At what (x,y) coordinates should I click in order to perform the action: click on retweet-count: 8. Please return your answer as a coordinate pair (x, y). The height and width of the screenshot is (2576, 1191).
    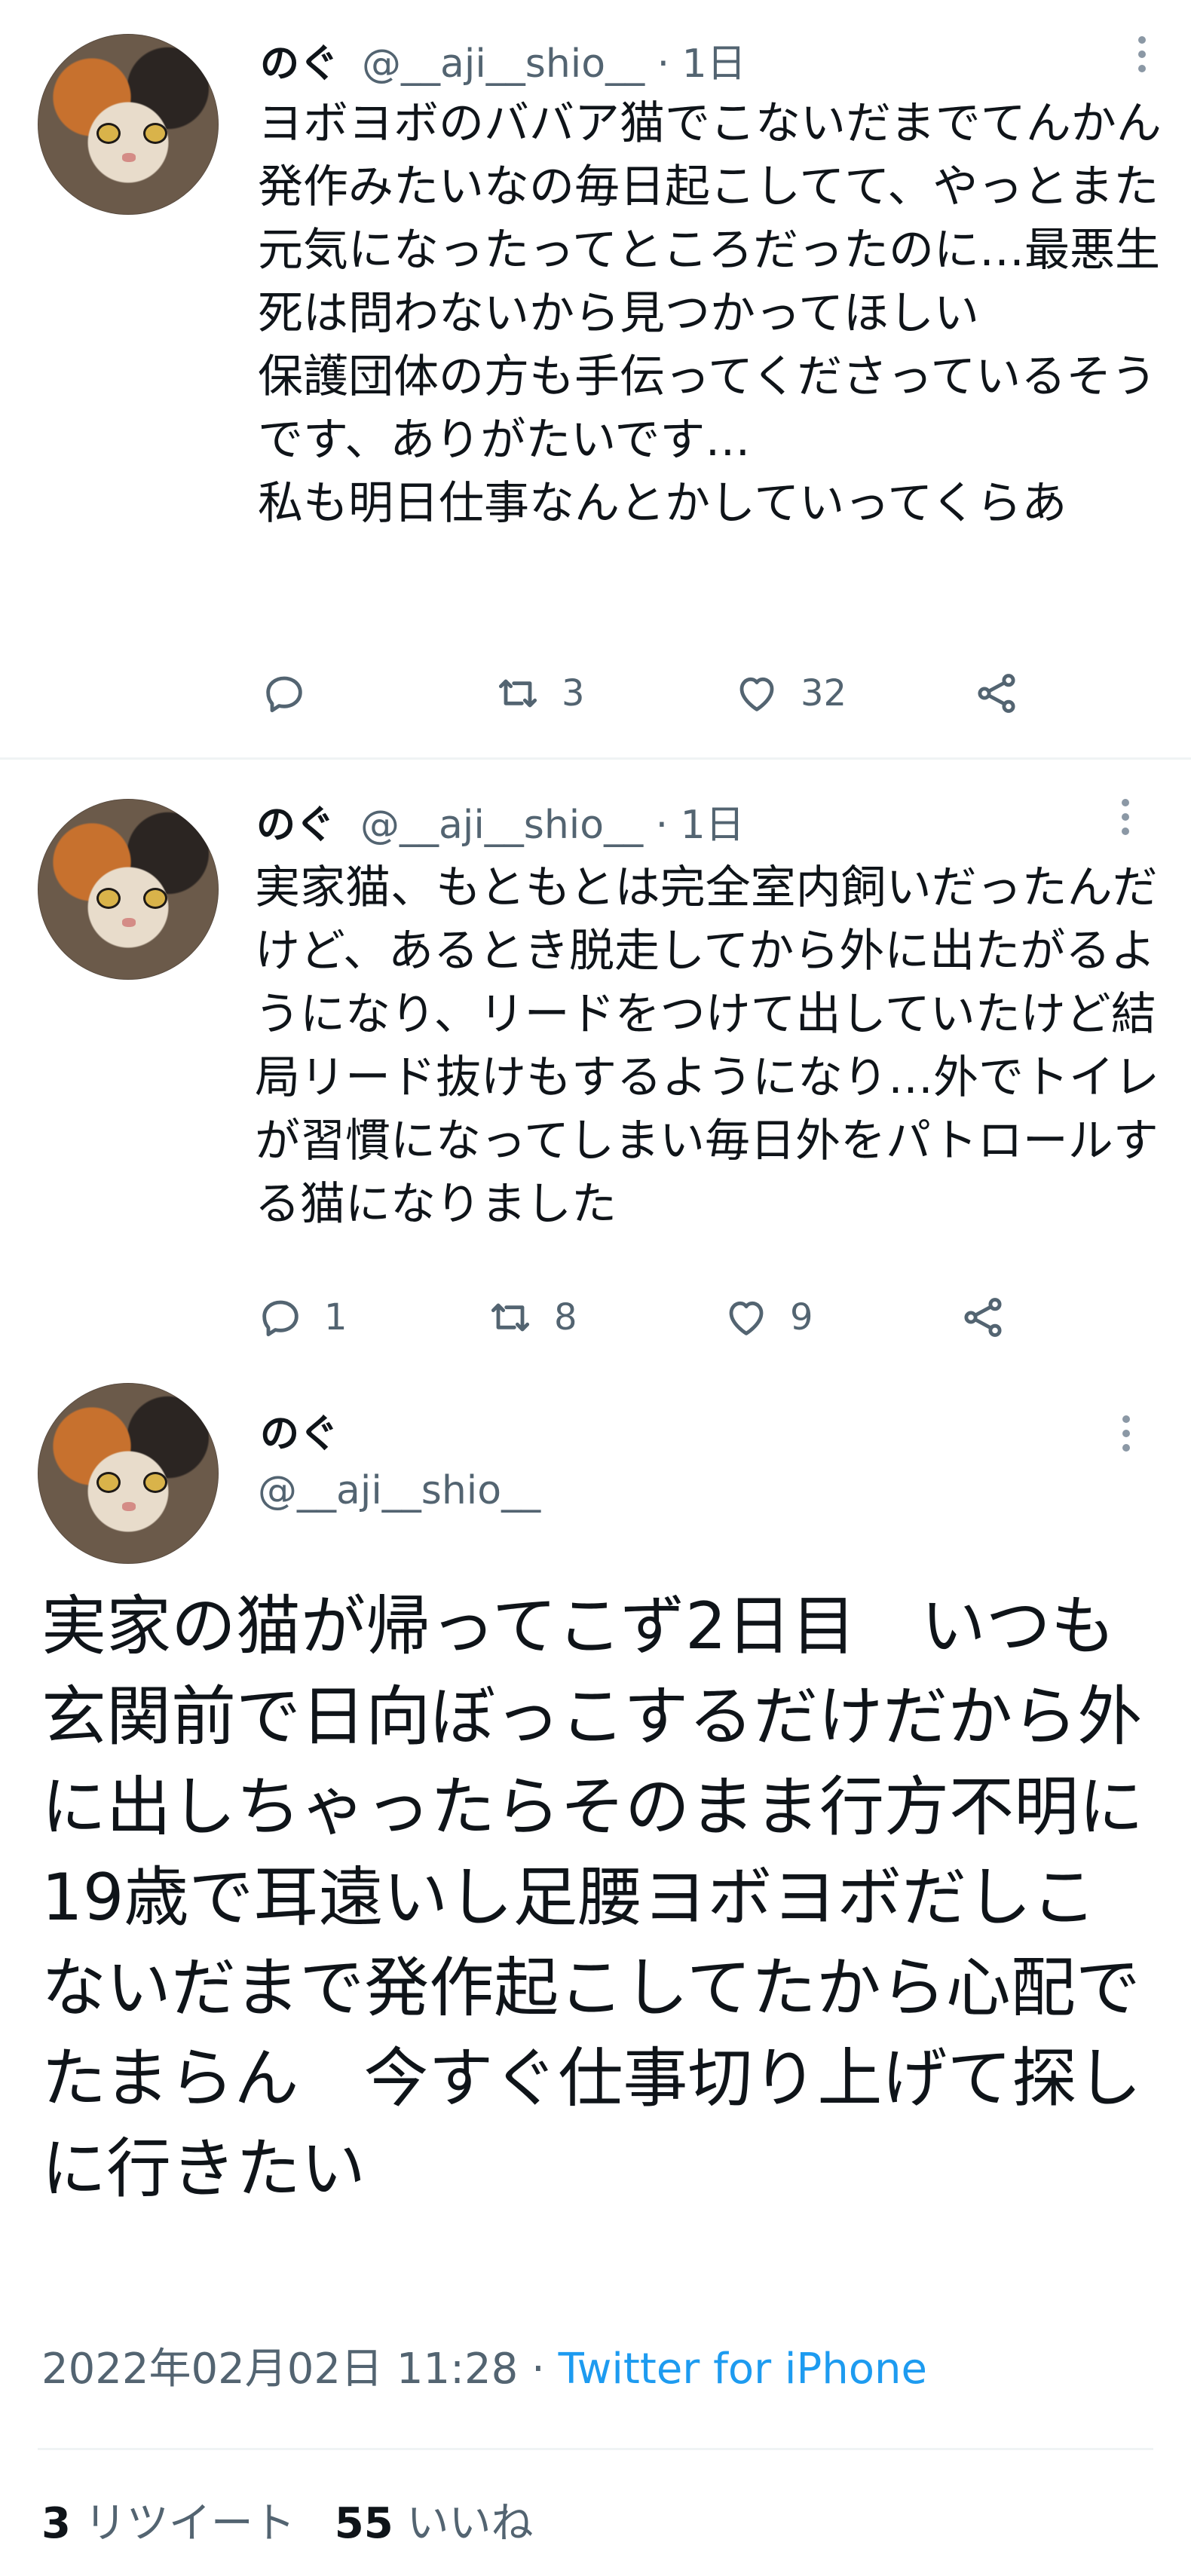
    Looking at the image, I should click on (566, 1317).